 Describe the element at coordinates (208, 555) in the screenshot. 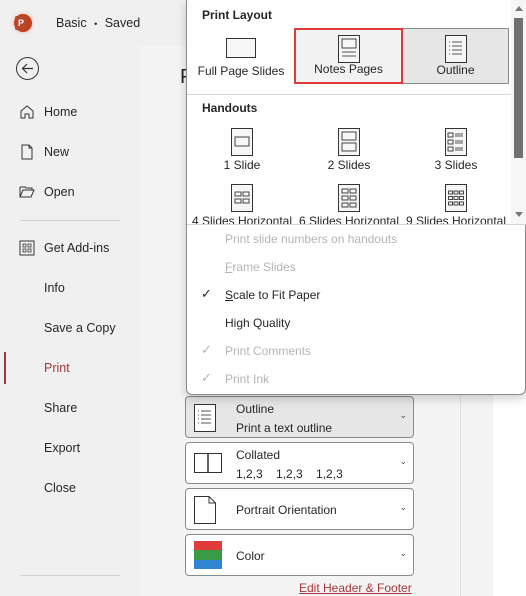

I see `color-swatch-icon` at that location.